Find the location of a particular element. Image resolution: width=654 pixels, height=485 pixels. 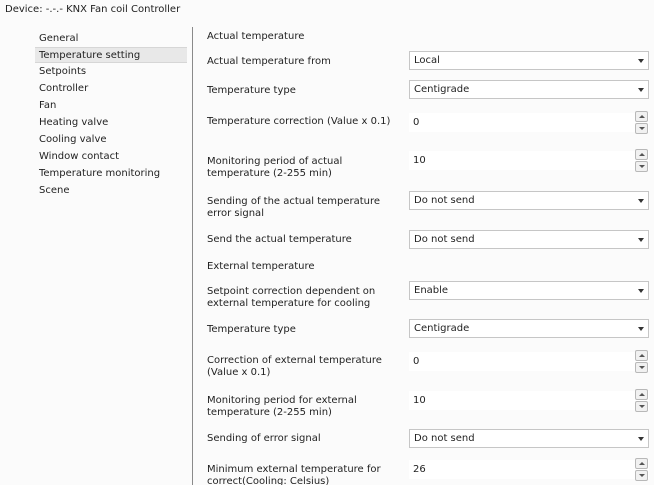

section-heading-external-temperature: External temperature is located at coordinates (261, 266).